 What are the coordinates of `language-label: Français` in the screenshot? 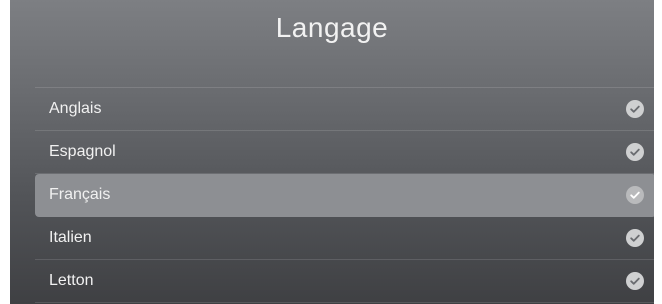 It's located at (80, 194).